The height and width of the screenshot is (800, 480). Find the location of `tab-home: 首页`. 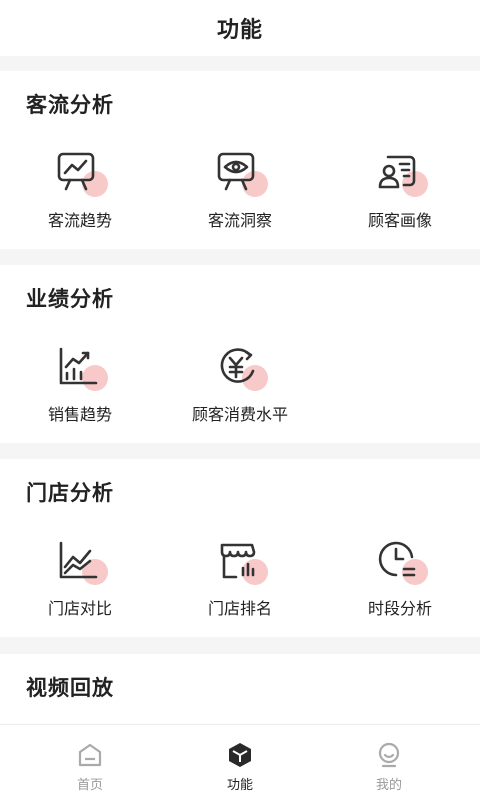

tab-home: 首页 is located at coordinates (90, 762).